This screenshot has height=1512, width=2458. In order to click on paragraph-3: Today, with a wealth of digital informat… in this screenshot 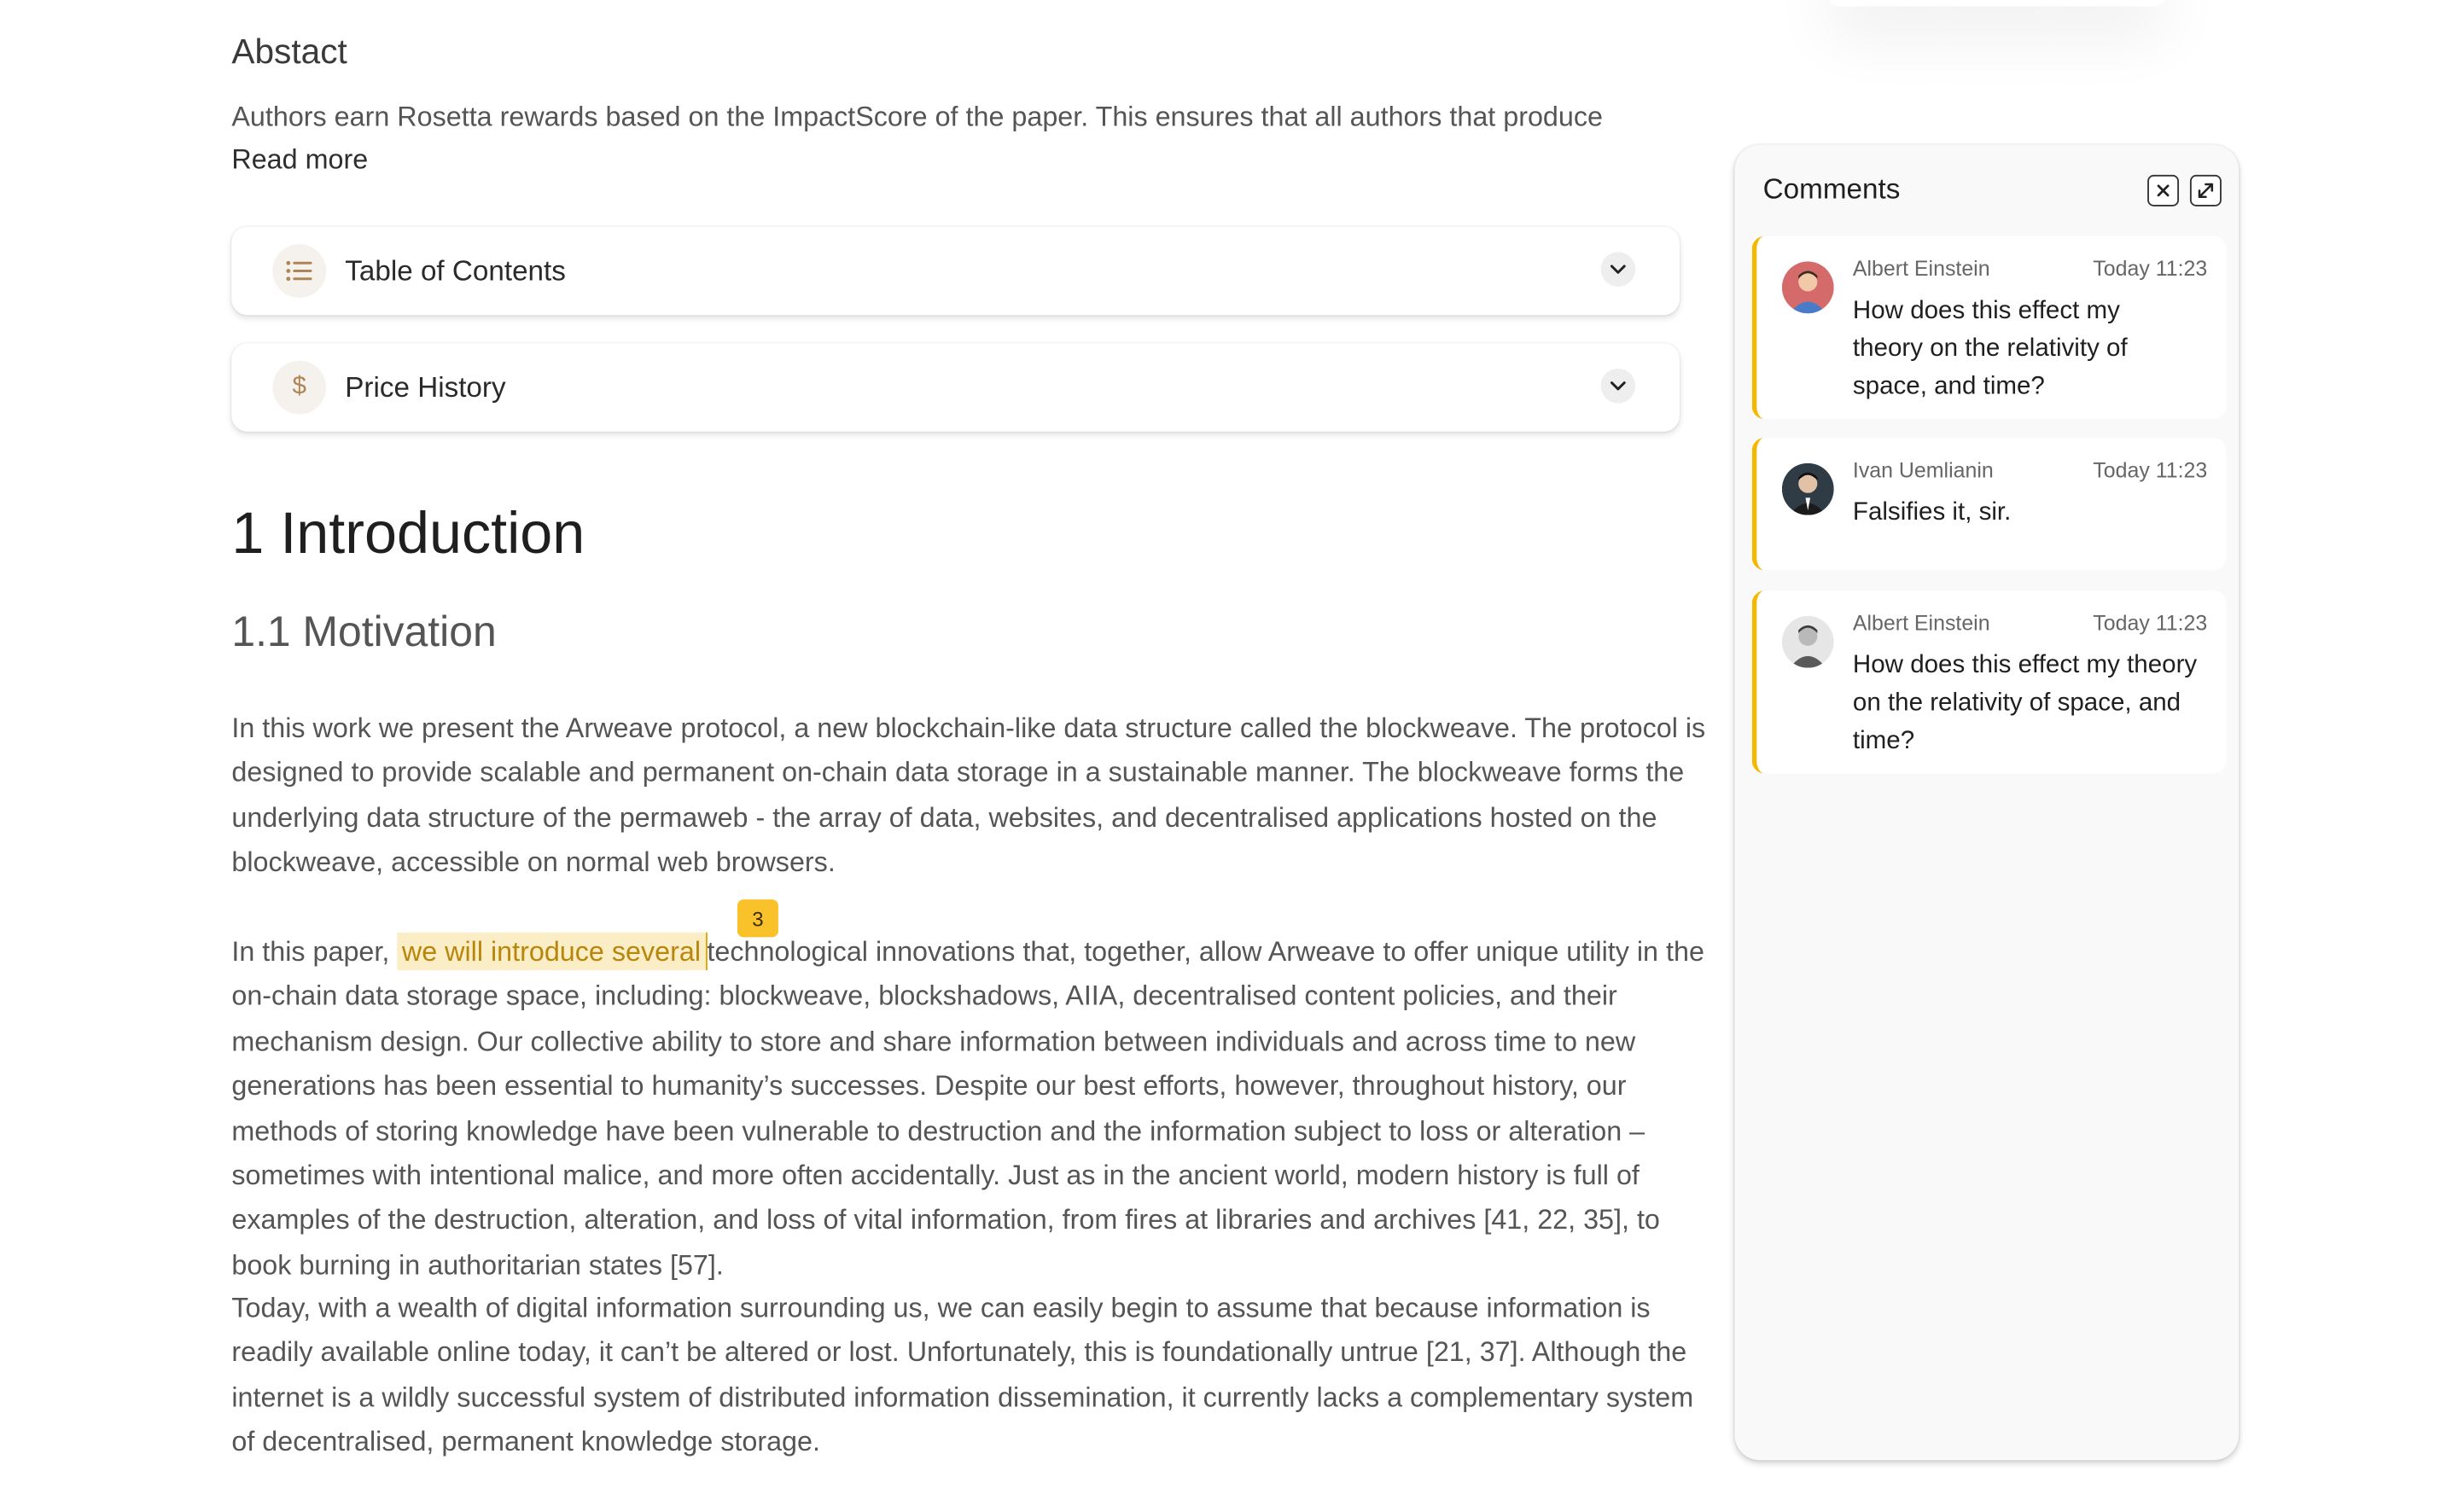, I will do `click(962, 1374)`.